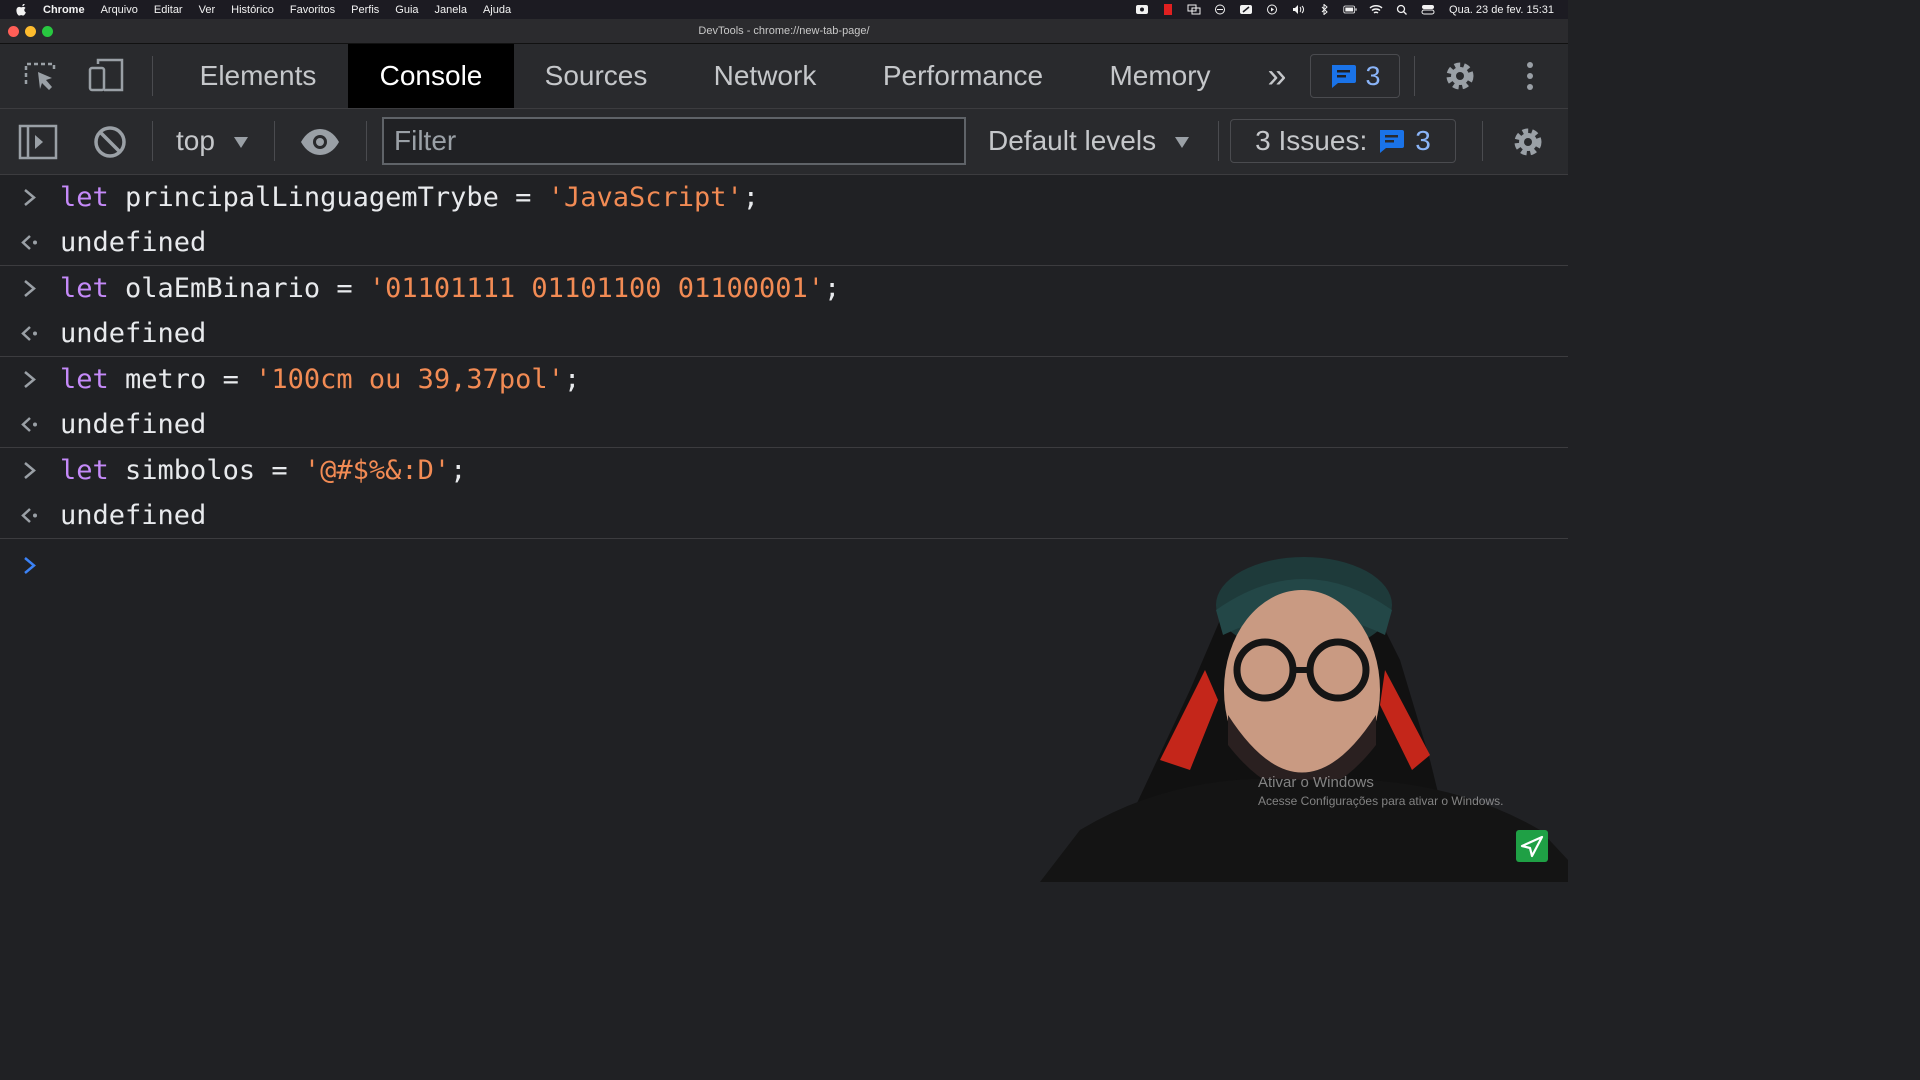  What do you see at coordinates (1501, 10) in the screenshot?
I see `menubar-clock: Qua. 23 de fev. 15:31` at bounding box center [1501, 10].